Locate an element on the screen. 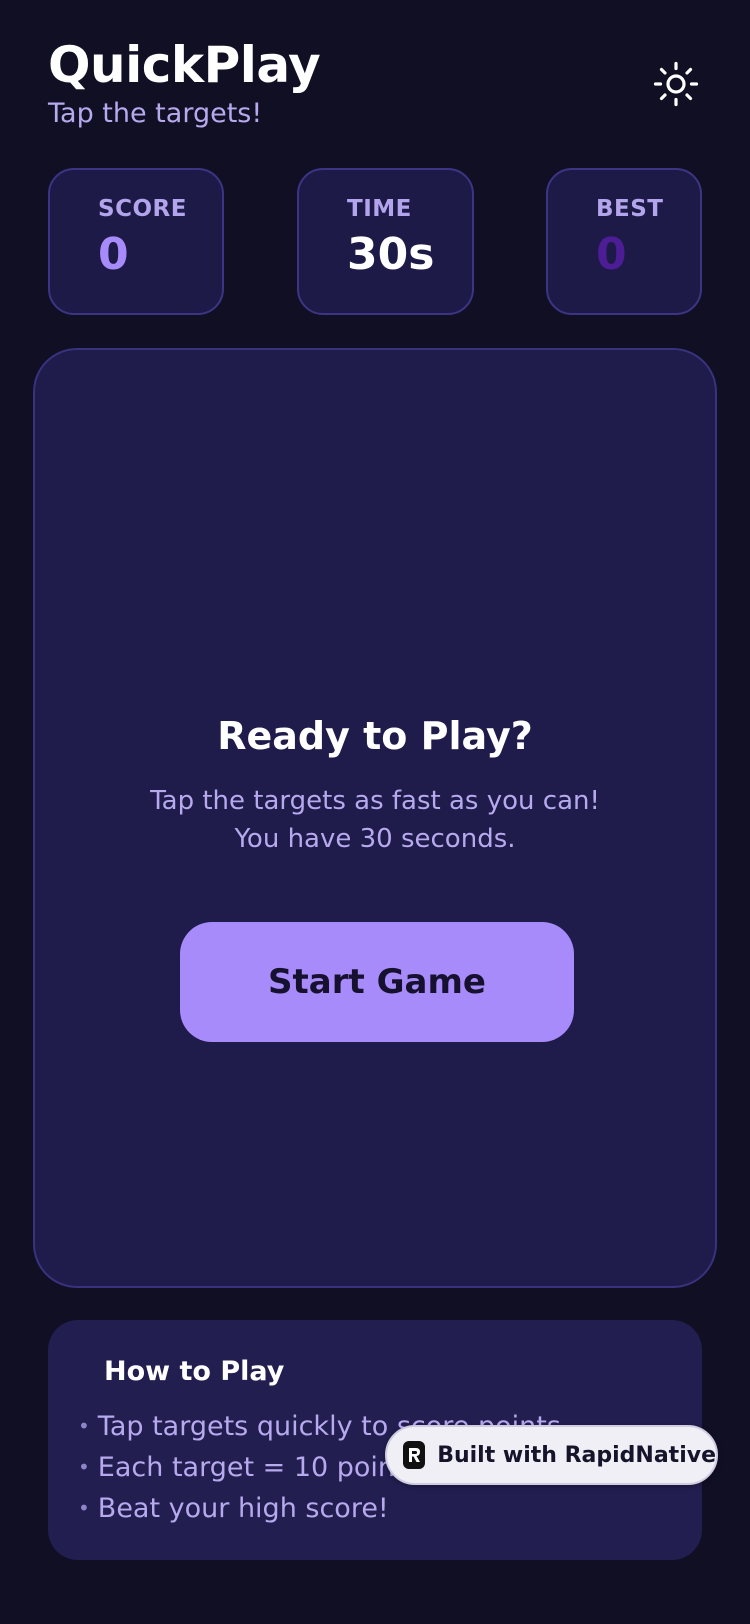  header: QuickPlay Tap the targets! is located at coordinates (375, 86).